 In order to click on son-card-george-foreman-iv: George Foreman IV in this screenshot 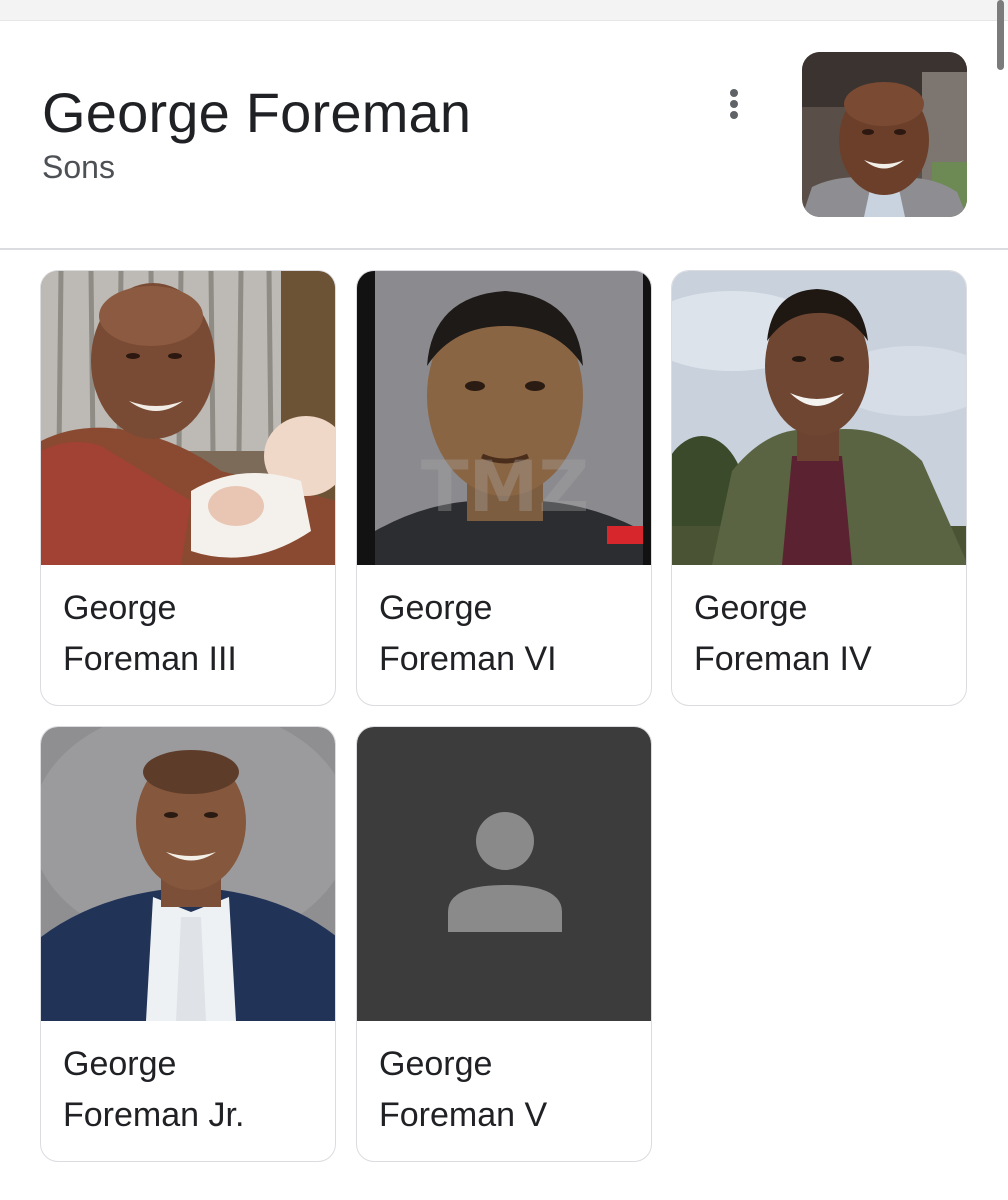, I will do `click(819, 488)`.